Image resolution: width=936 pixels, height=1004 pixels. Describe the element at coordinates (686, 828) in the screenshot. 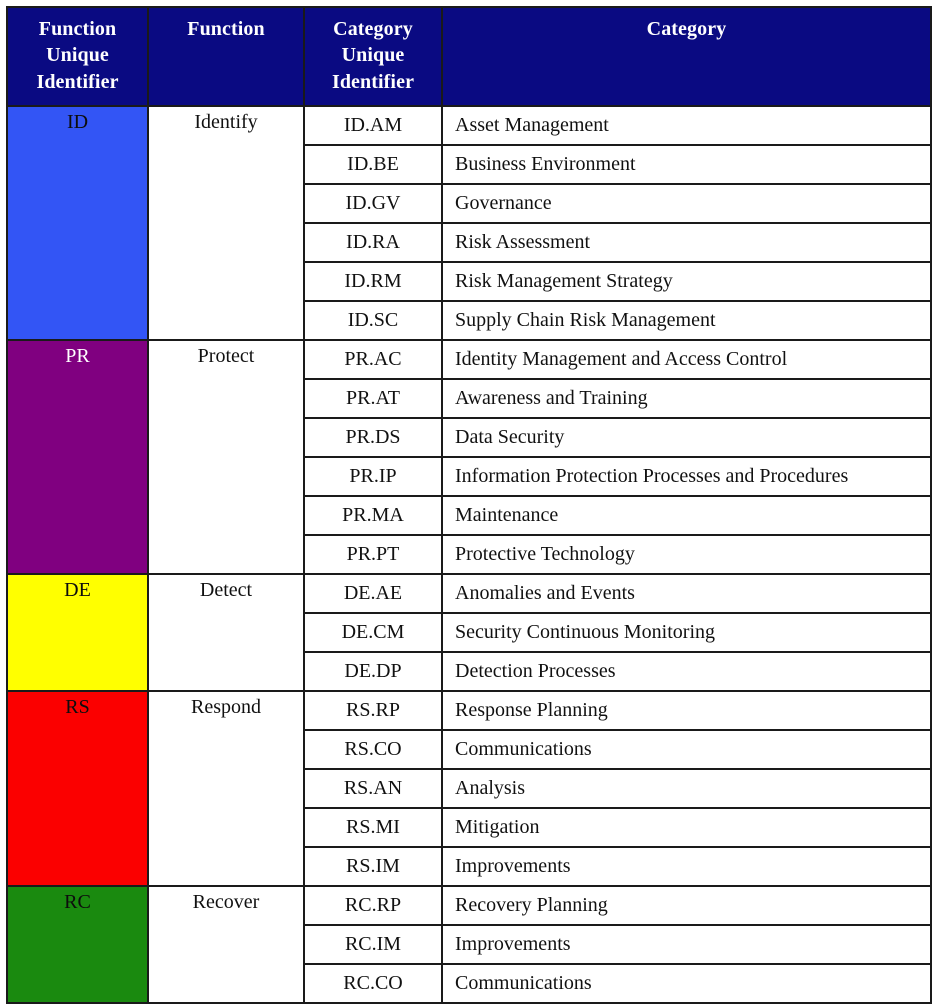

I see `category-name-cell: Mitigation` at that location.